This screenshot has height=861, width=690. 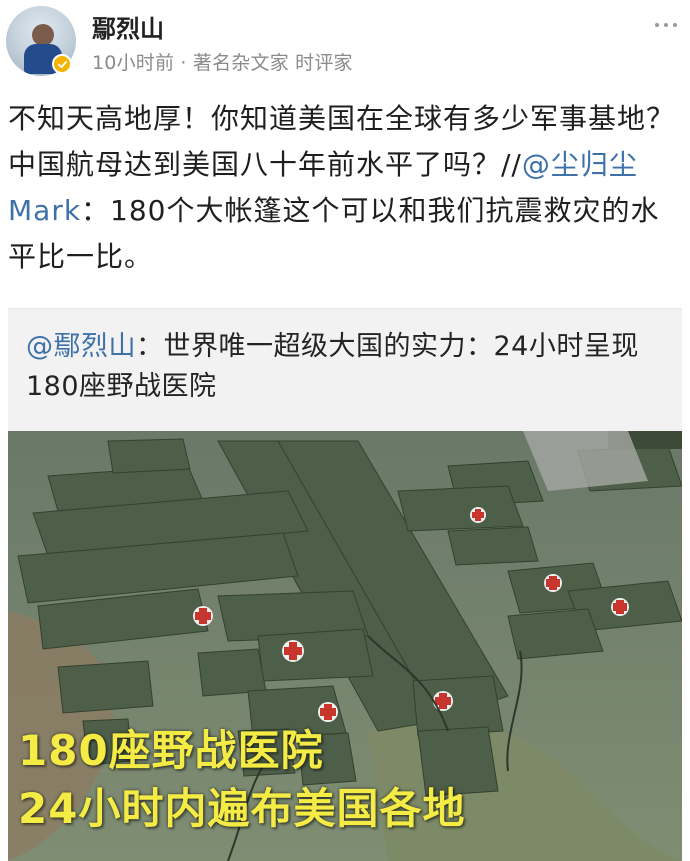 What do you see at coordinates (128, 26) in the screenshot?
I see `username: 鄢烈山` at bounding box center [128, 26].